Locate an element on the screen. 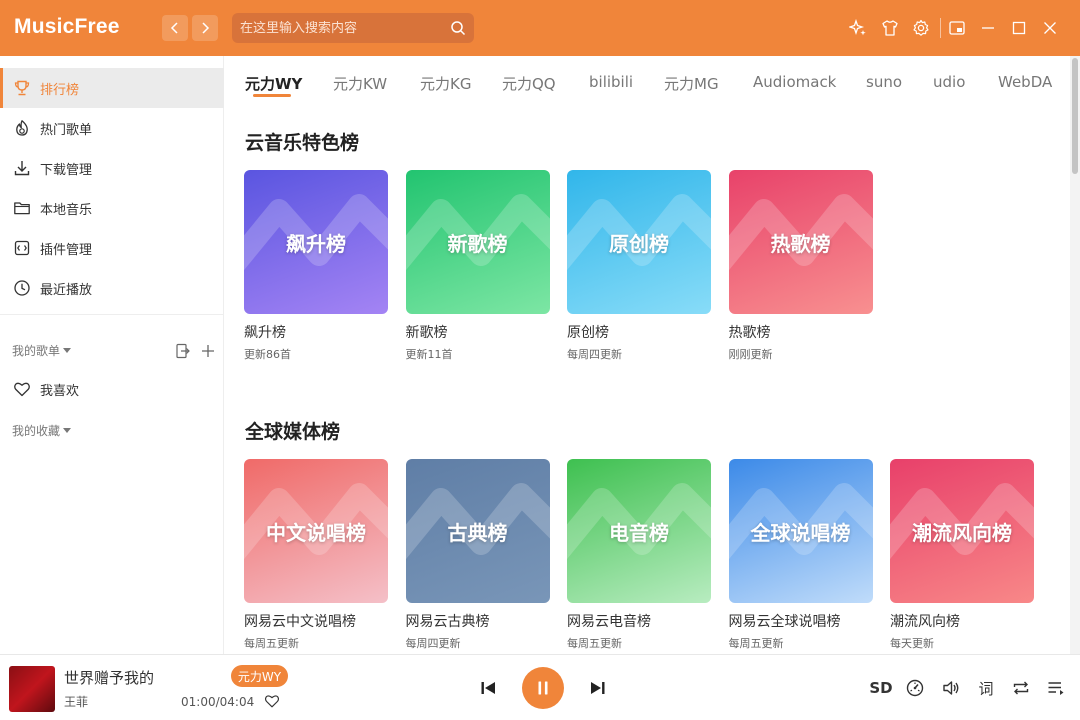 This screenshot has width=1080, height=720. theme-button is located at coordinates (890, 28).